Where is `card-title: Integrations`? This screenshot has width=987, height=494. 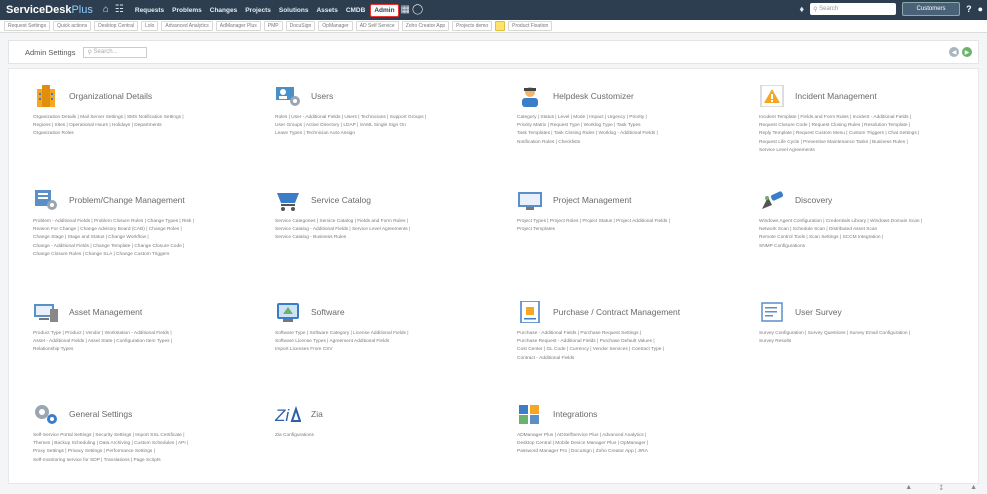 card-title: Integrations is located at coordinates (575, 414).